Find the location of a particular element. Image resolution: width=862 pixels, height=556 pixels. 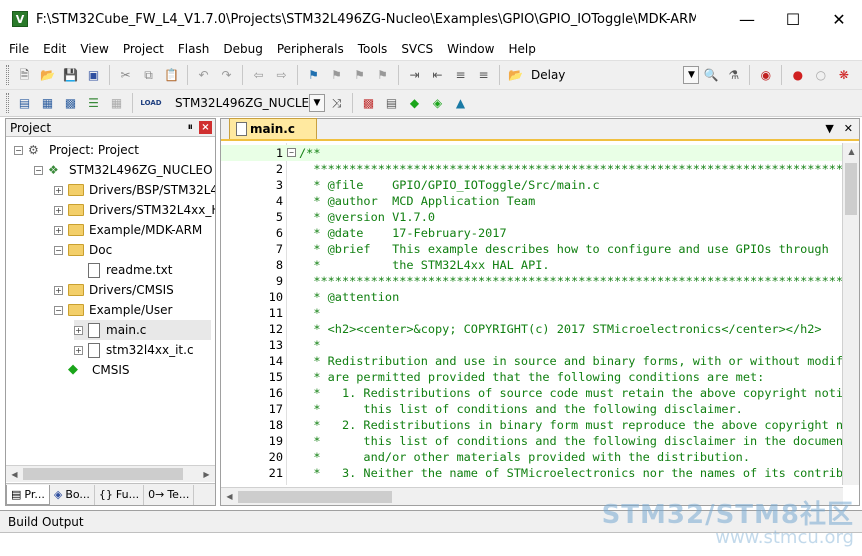

insert-breakpoint-icon: ● is located at coordinates (797, 75).